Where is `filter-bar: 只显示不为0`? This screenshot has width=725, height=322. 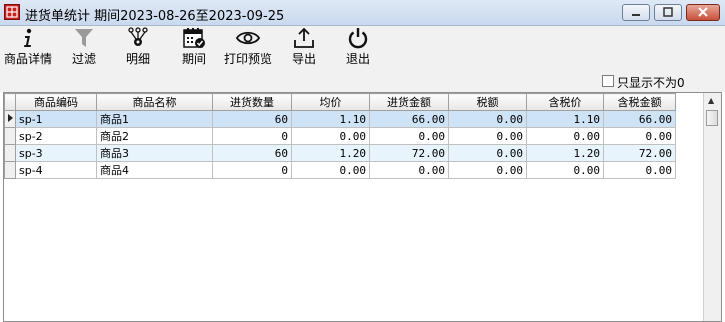 filter-bar: 只显示不为0 is located at coordinates (362, 81).